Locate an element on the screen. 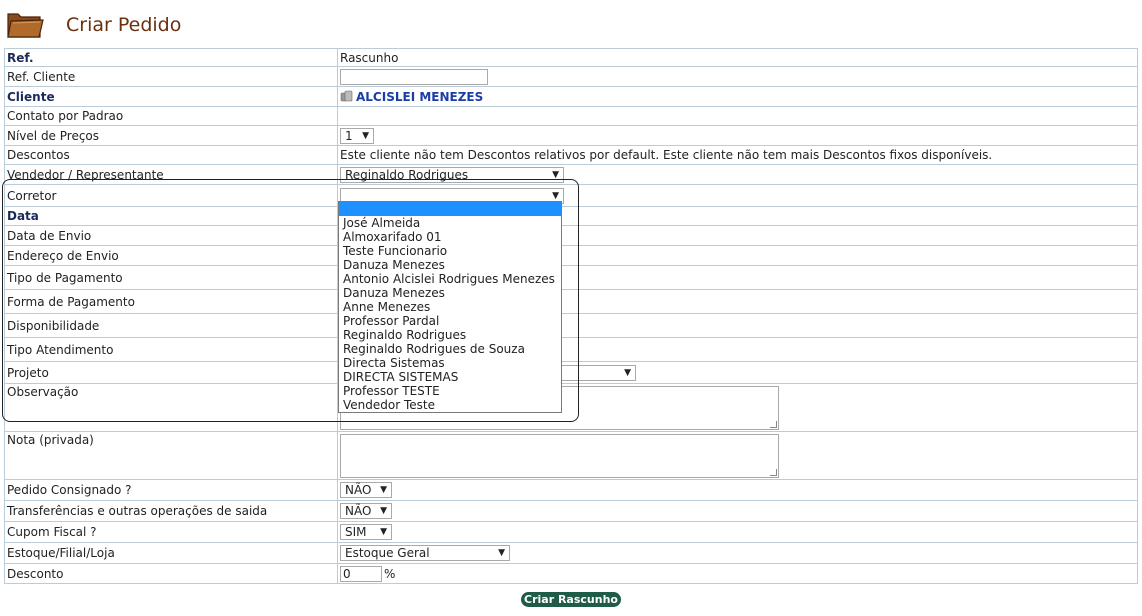 This screenshot has height=616, width=1142. ref-label: Ref. is located at coordinates (171, 57).